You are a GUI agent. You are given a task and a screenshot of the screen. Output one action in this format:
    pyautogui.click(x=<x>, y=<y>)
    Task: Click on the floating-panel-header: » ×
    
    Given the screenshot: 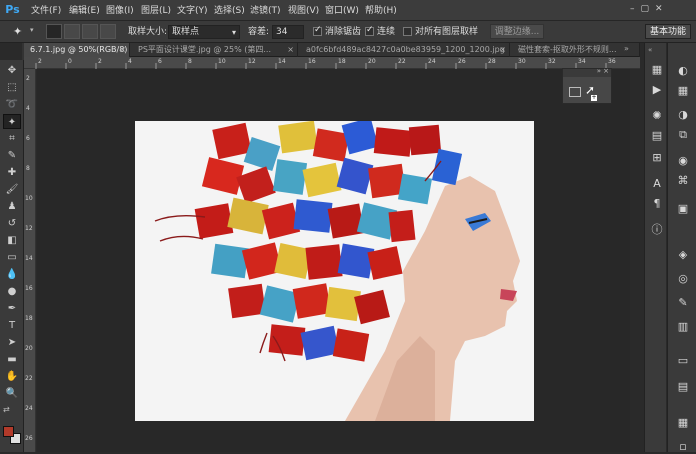 What is the action you would take?
    pyautogui.click(x=587, y=72)
    